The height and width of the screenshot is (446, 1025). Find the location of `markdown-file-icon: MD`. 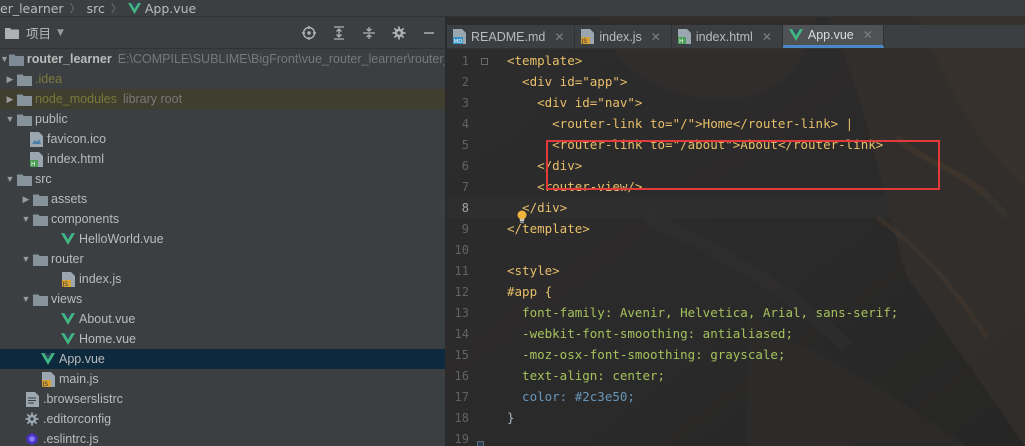

markdown-file-icon: MD is located at coordinates (459, 36).